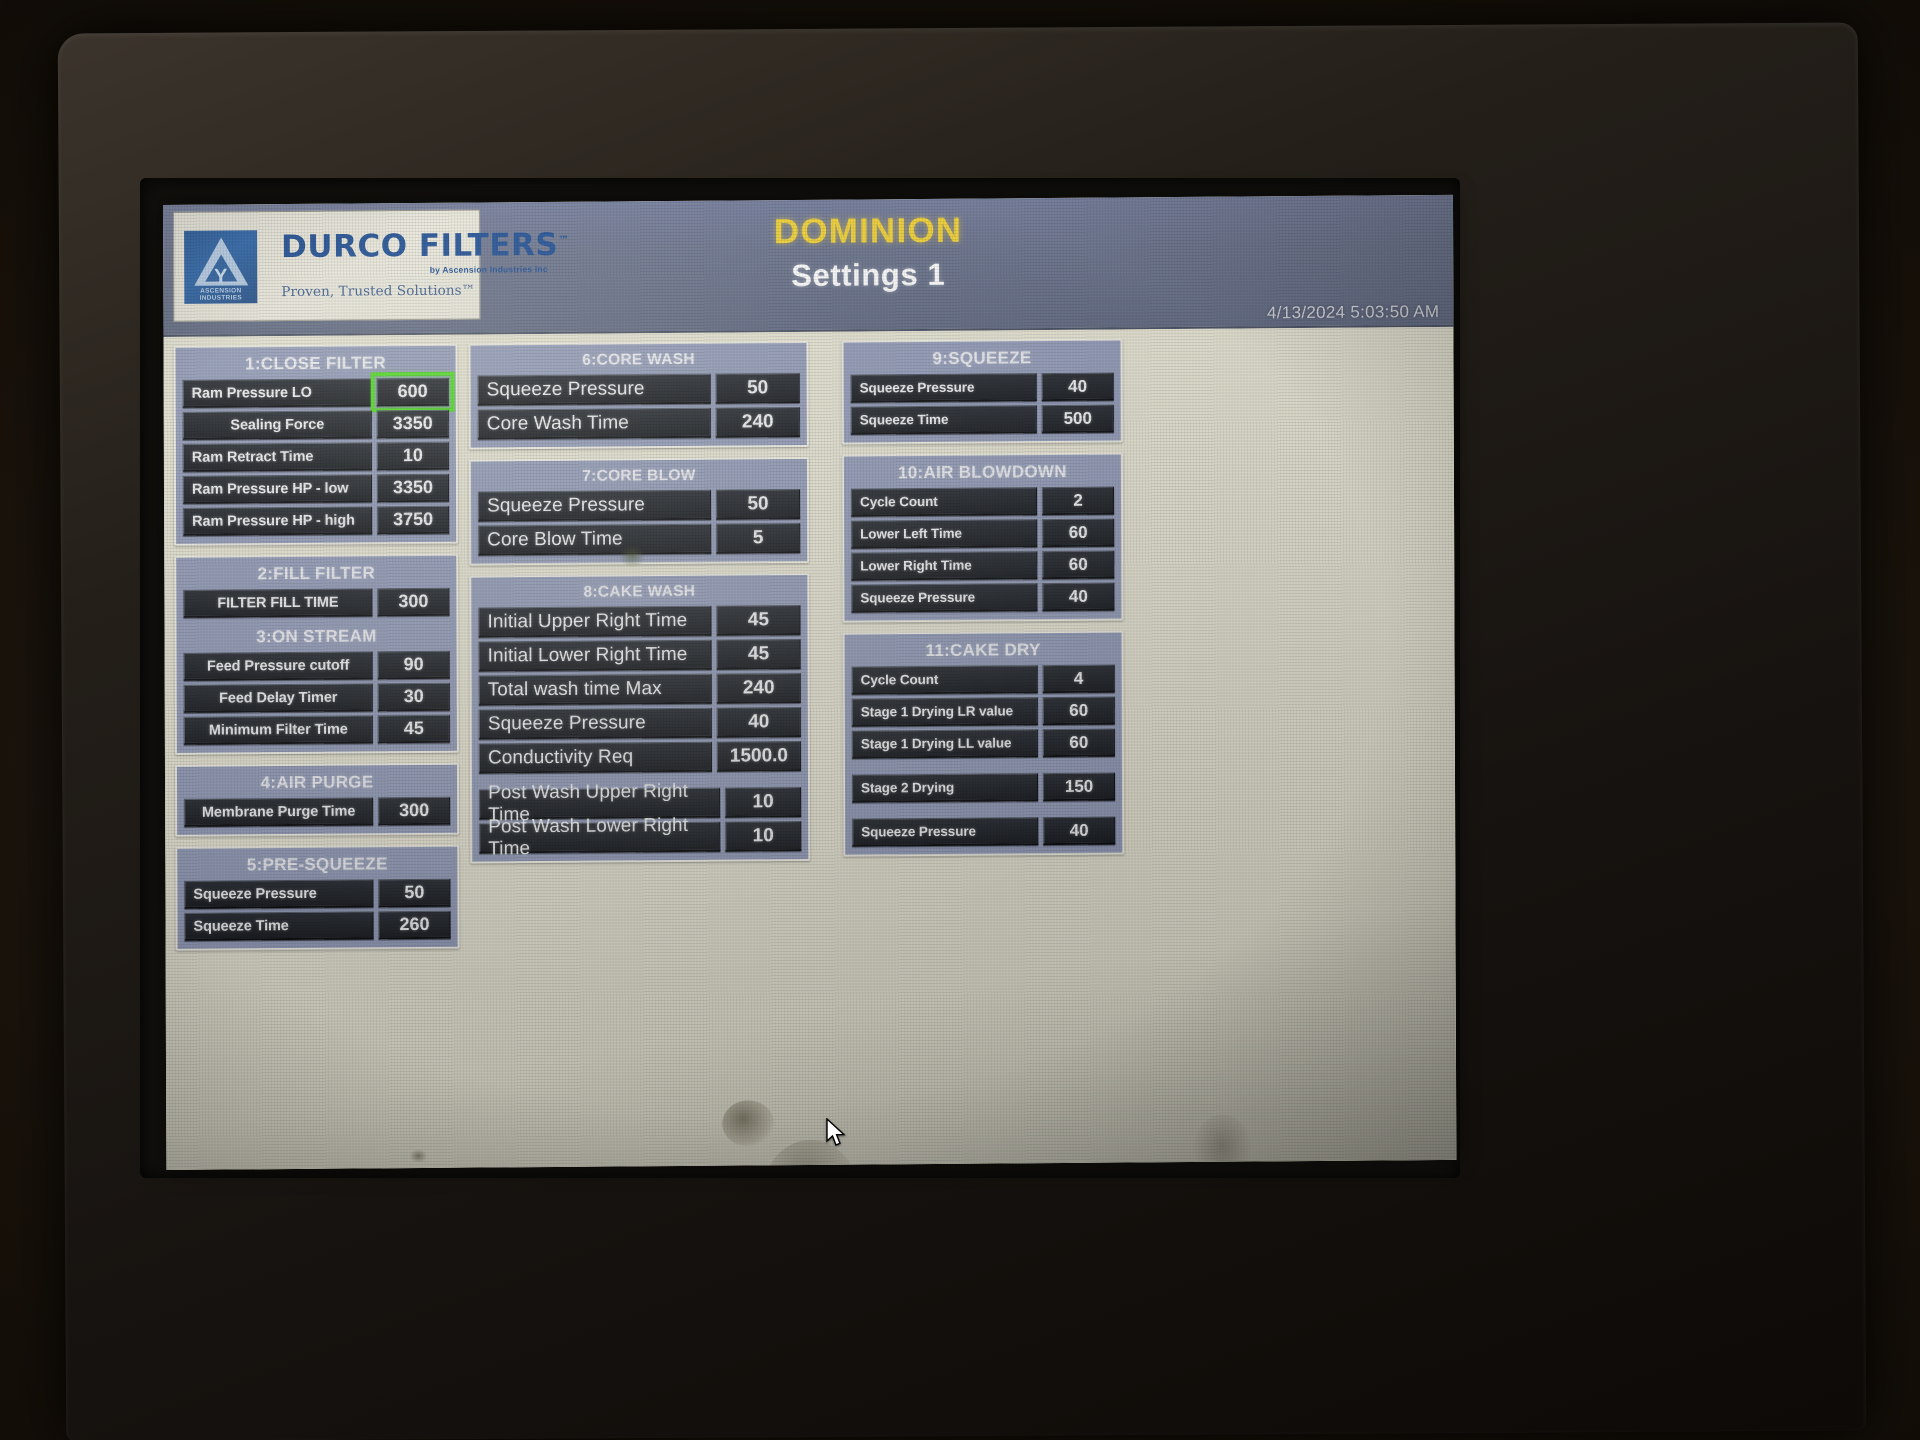 Image resolution: width=1920 pixels, height=1440 pixels. What do you see at coordinates (639, 655) in the screenshot?
I see `setting-row-initial-lower-right-time: Initial Lower Right Time 45` at bounding box center [639, 655].